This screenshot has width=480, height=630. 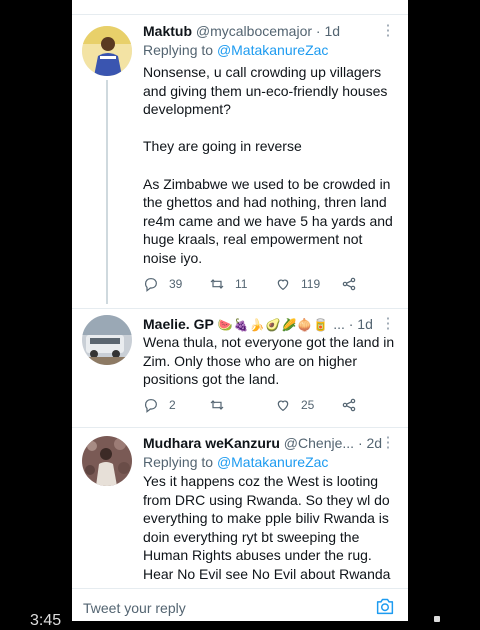 What do you see at coordinates (159, 405) in the screenshot?
I see `reply-button: 2` at bounding box center [159, 405].